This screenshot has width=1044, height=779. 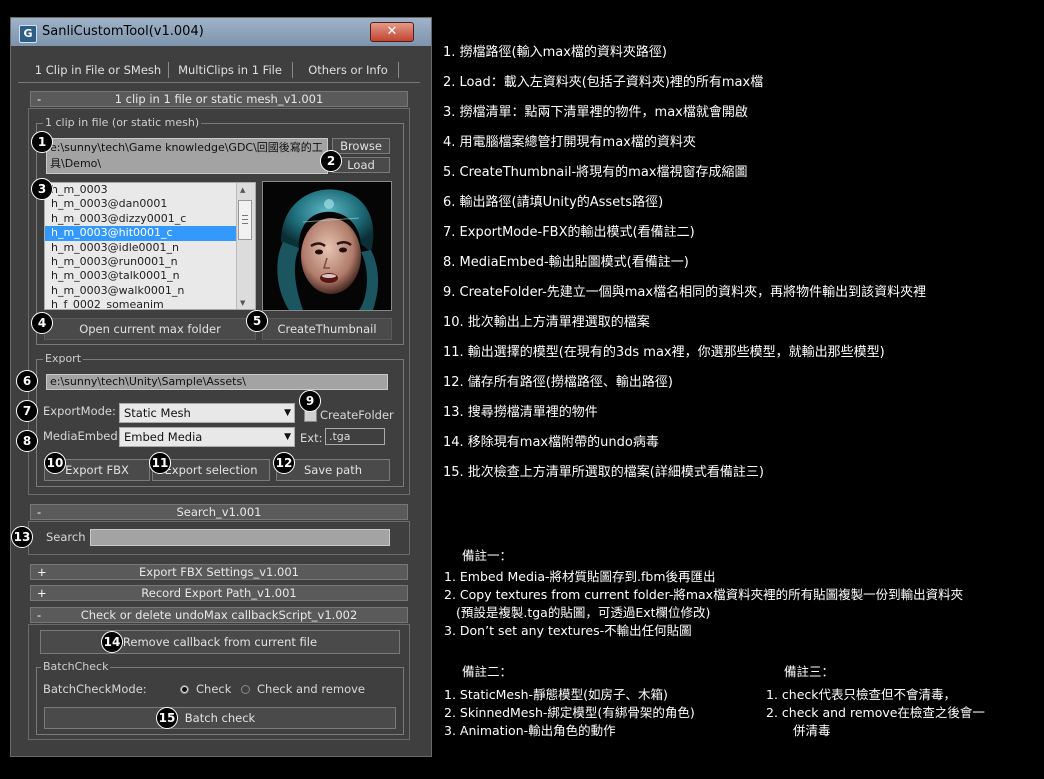 I want to click on rollout-title: Search_v1.001, so click(x=219, y=512).